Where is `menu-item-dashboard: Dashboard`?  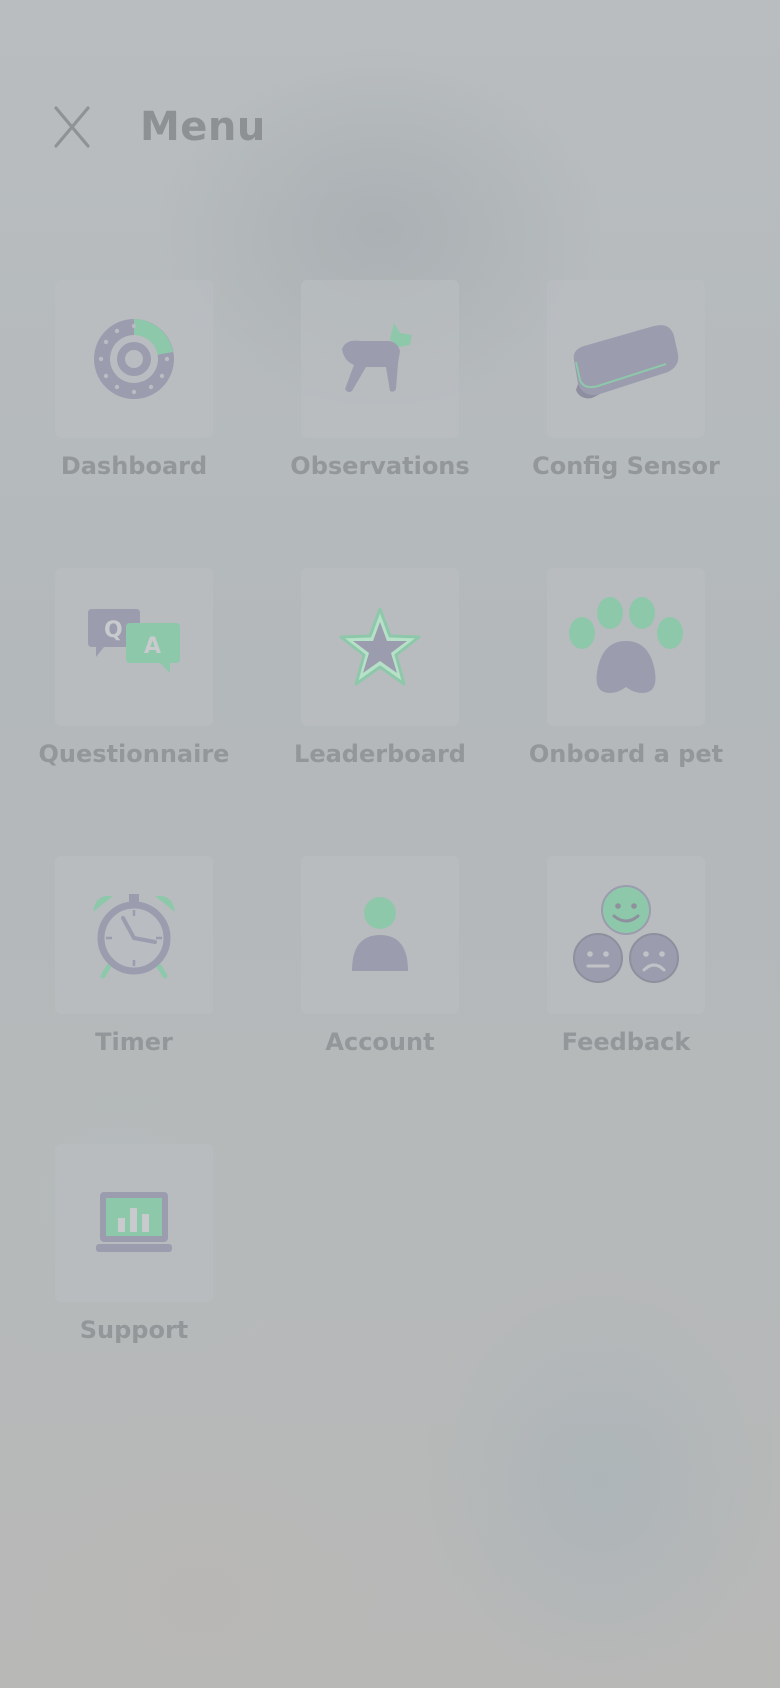
menu-item-dashboard: Dashboard is located at coordinates (134, 410).